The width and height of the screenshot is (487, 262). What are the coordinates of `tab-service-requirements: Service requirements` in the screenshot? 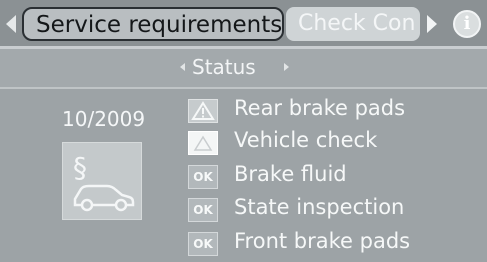 It's located at (153, 24).